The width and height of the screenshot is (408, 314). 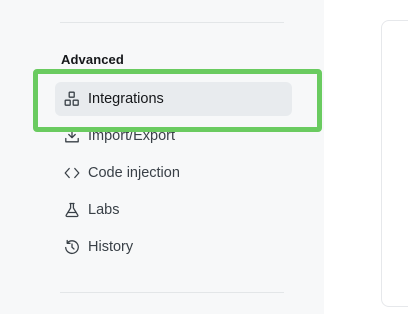 What do you see at coordinates (72, 247) in the screenshot?
I see `history-icon` at bounding box center [72, 247].